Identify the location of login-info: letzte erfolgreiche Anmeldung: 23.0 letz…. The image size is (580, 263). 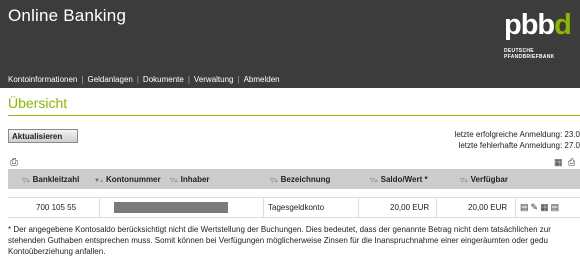
(517, 140).